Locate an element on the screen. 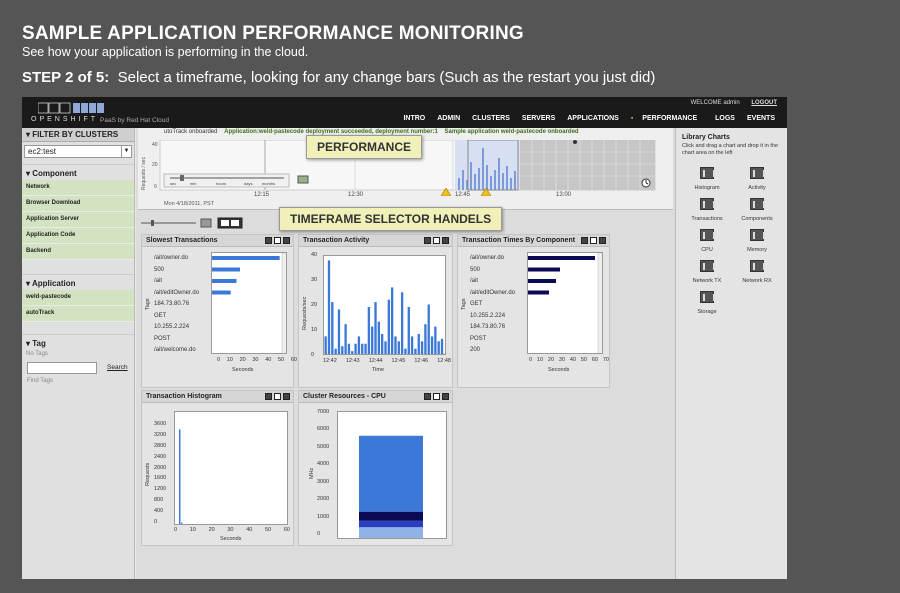  library-item-histogram: Histogram is located at coordinates (707, 178).